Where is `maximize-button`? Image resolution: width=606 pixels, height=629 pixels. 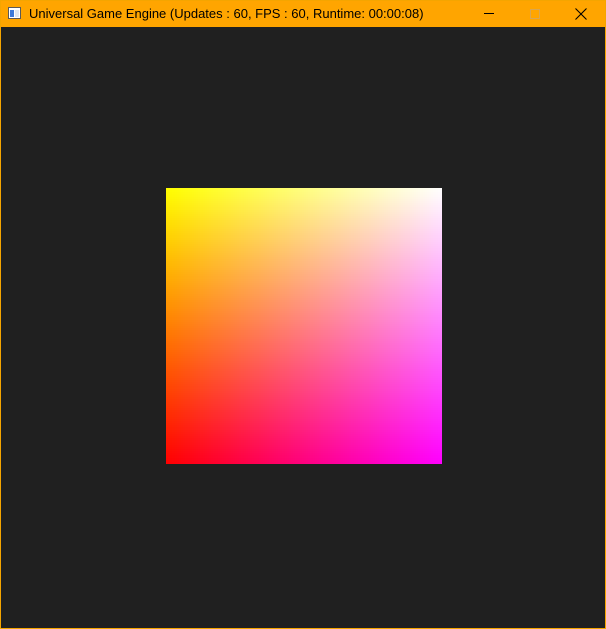
maximize-button is located at coordinates (535, 14).